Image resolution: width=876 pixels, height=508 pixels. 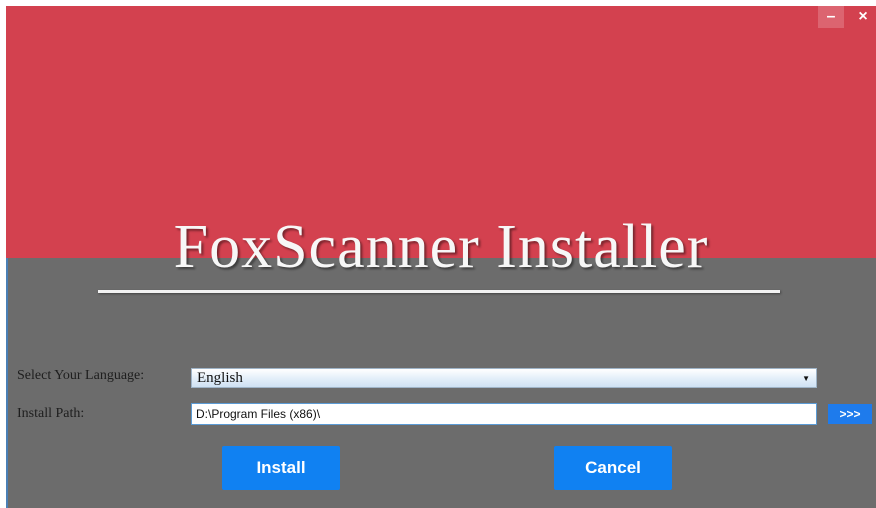 I want to click on installer-title: FoxScanner Installer, so click(x=441, y=247).